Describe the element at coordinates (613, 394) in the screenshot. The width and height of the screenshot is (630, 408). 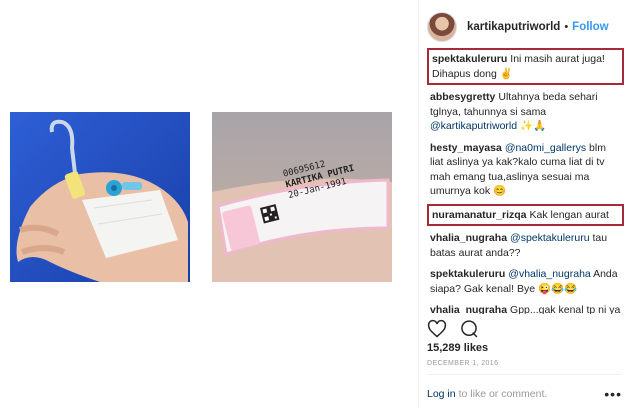
I see `more-options-icon: •••` at that location.